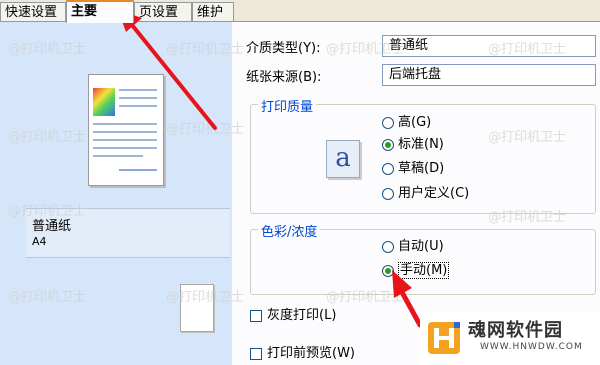 The height and width of the screenshot is (365, 600). What do you see at coordinates (515, 330) in the screenshot?
I see `logo-text: 魂网软件园` at bounding box center [515, 330].